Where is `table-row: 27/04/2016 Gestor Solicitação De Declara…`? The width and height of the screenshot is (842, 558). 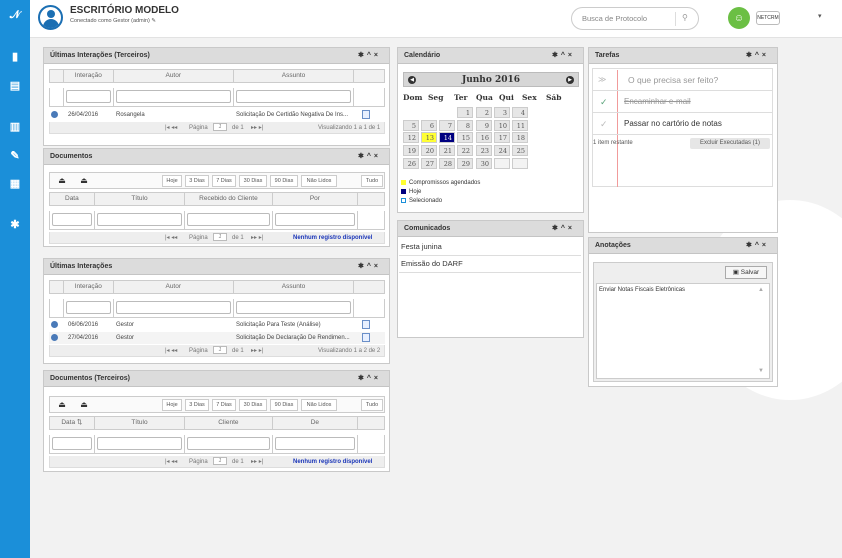 table-row: 27/04/2016 Gestor Solicitação De Declara… is located at coordinates (217, 338).